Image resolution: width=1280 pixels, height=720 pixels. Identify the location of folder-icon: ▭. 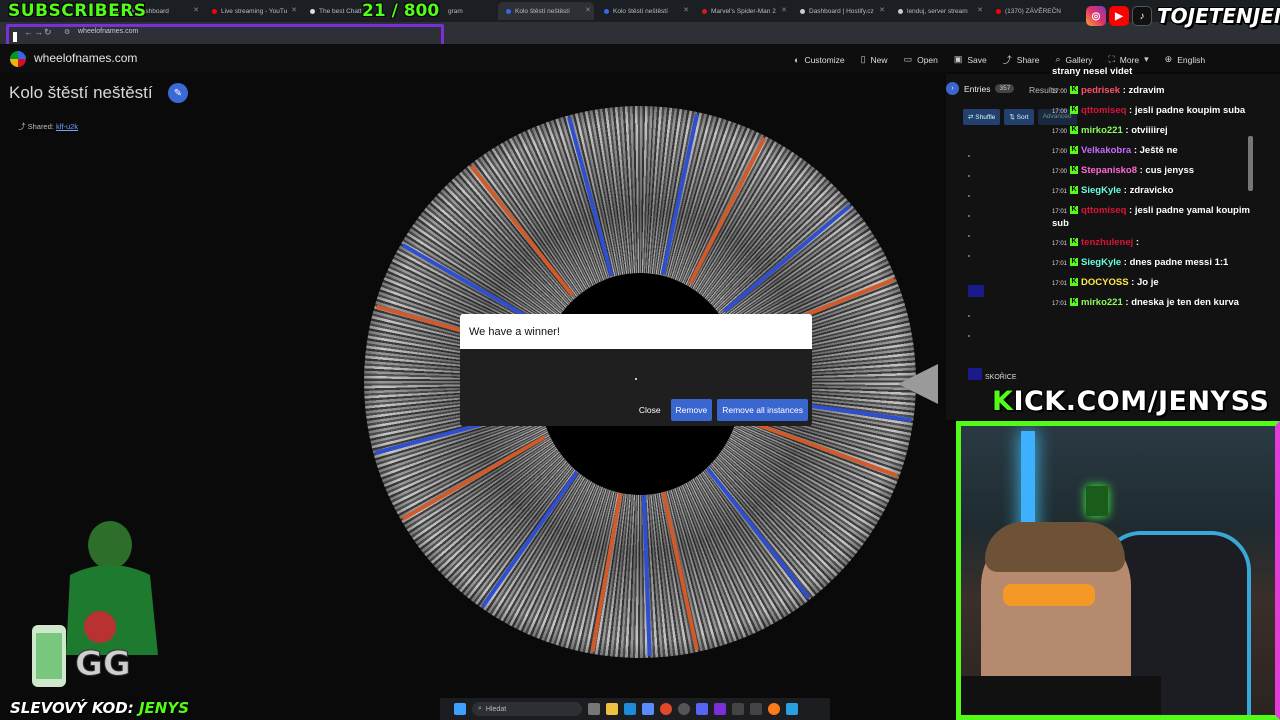
(908, 59).